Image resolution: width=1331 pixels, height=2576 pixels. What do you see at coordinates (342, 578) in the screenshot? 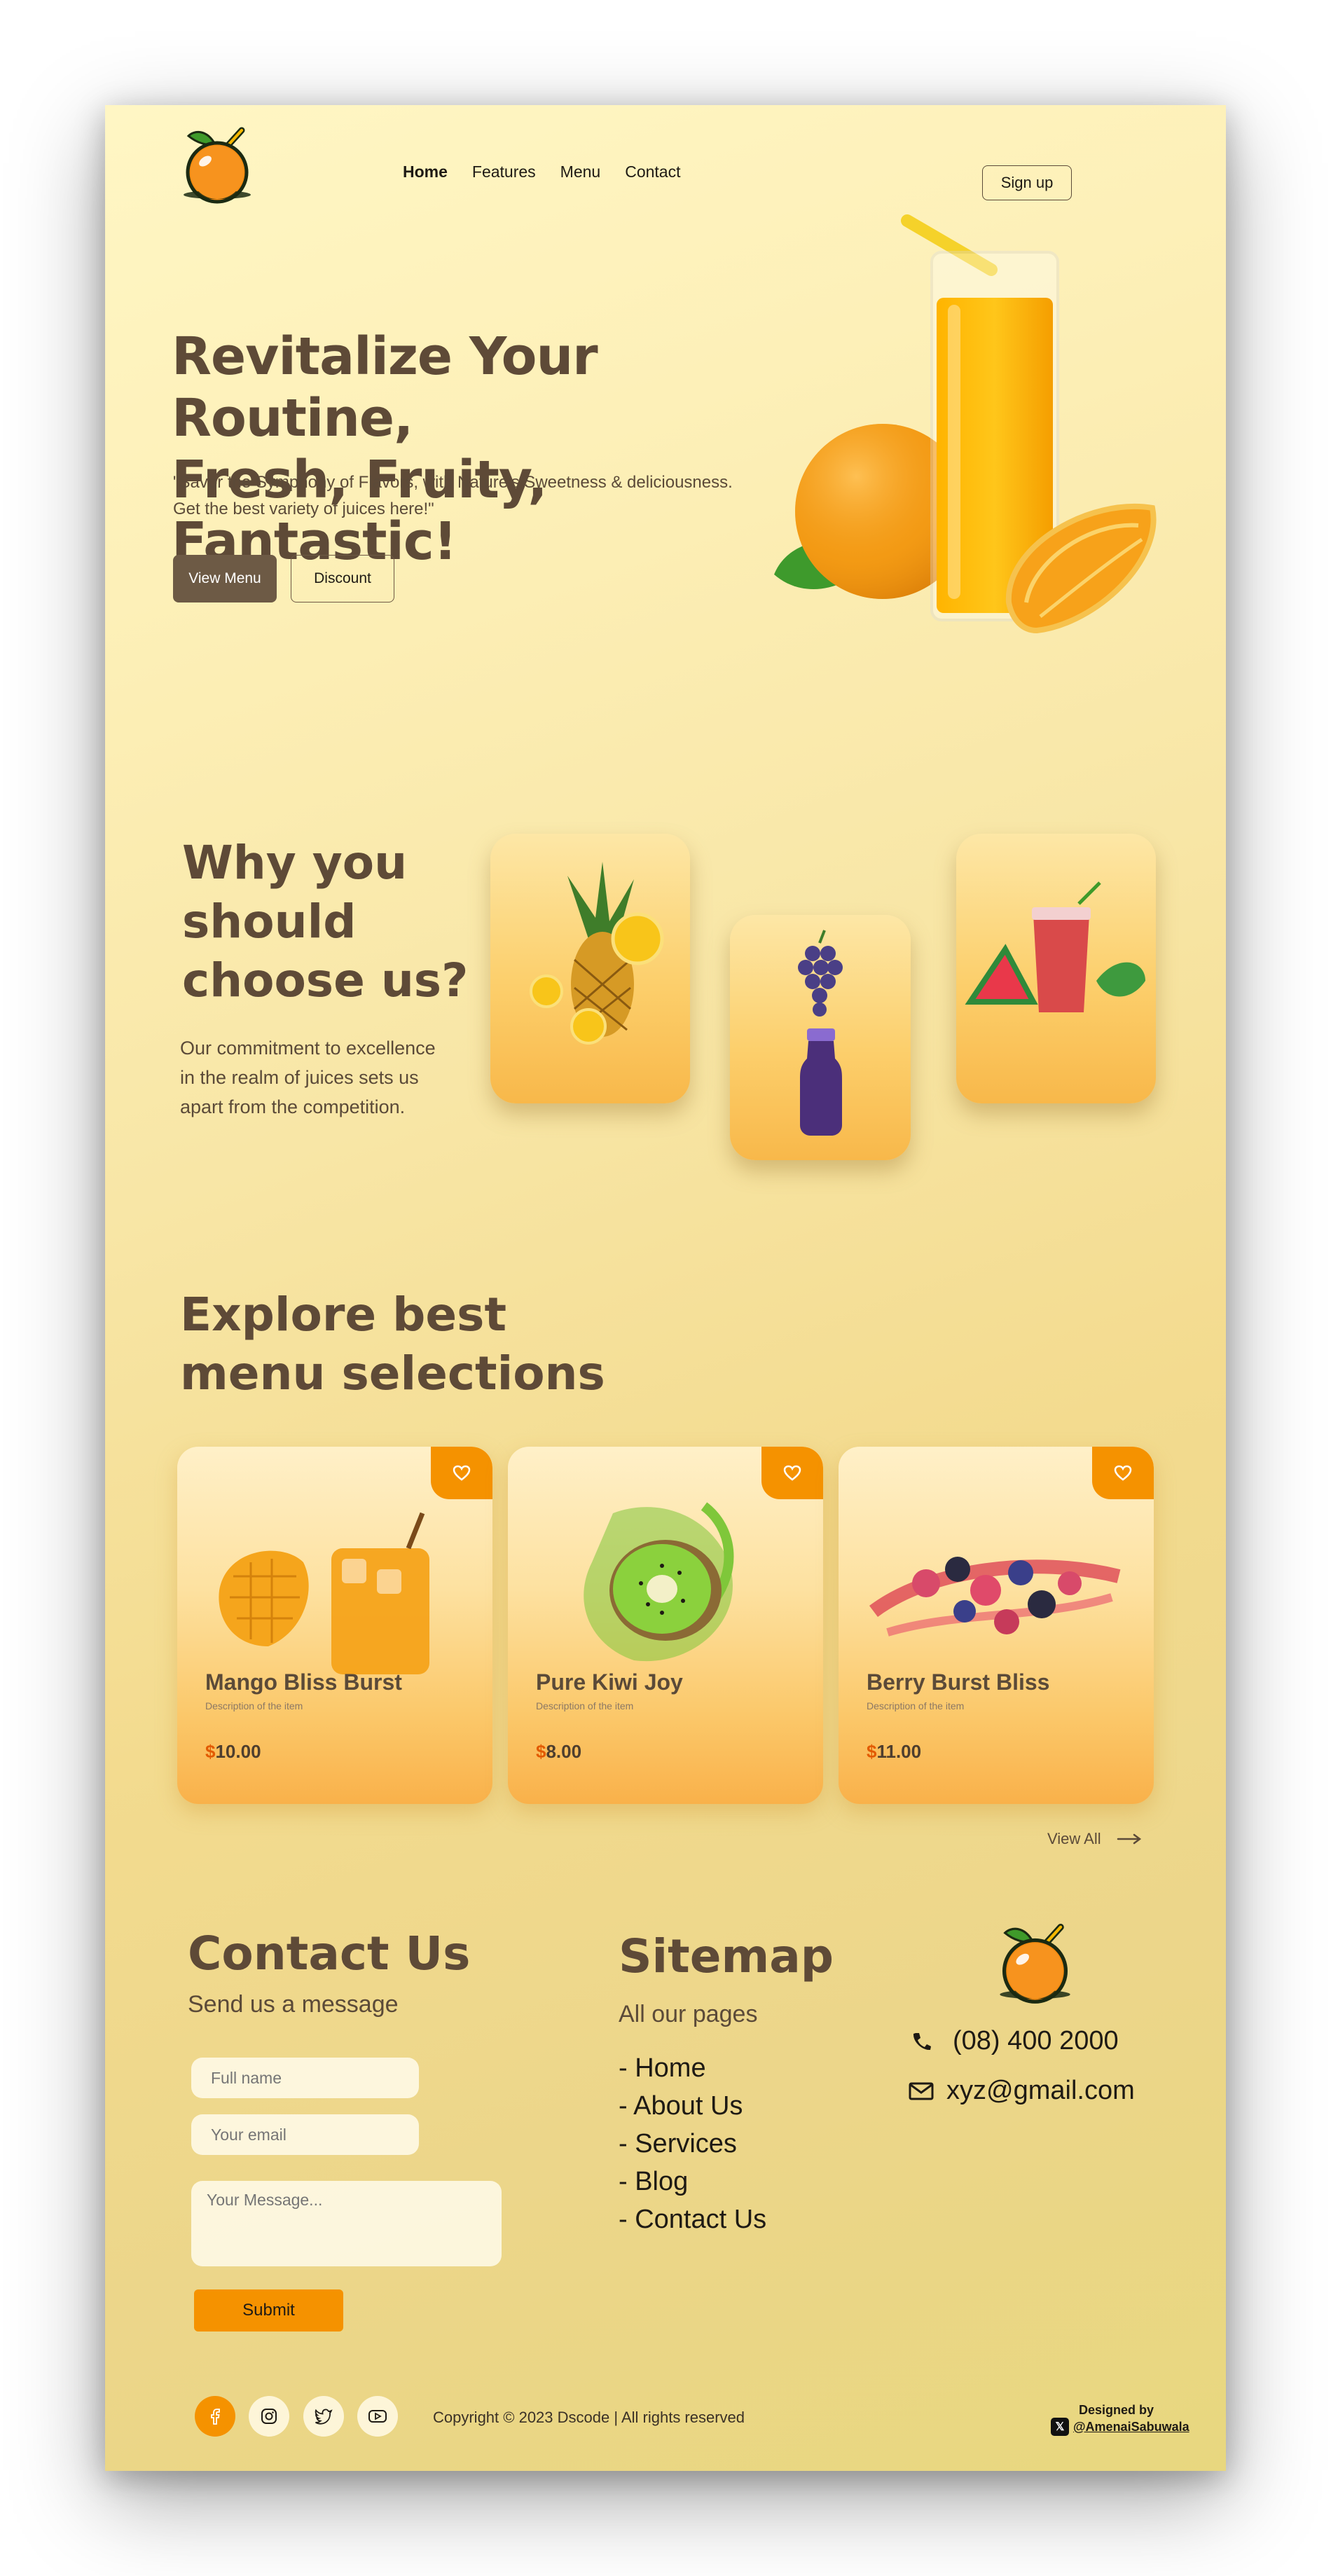
I see `discount-button: Discount` at bounding box center [342, 578].